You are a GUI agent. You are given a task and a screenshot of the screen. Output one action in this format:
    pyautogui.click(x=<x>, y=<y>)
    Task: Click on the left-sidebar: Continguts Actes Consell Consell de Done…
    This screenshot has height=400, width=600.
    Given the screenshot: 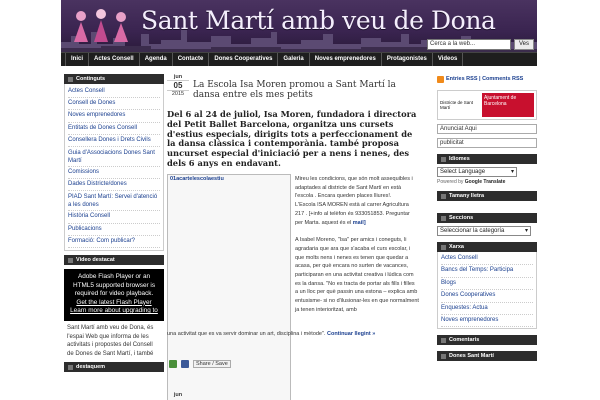 What is the action you would take?
    pyautogui.click(x=114, y=223)
    